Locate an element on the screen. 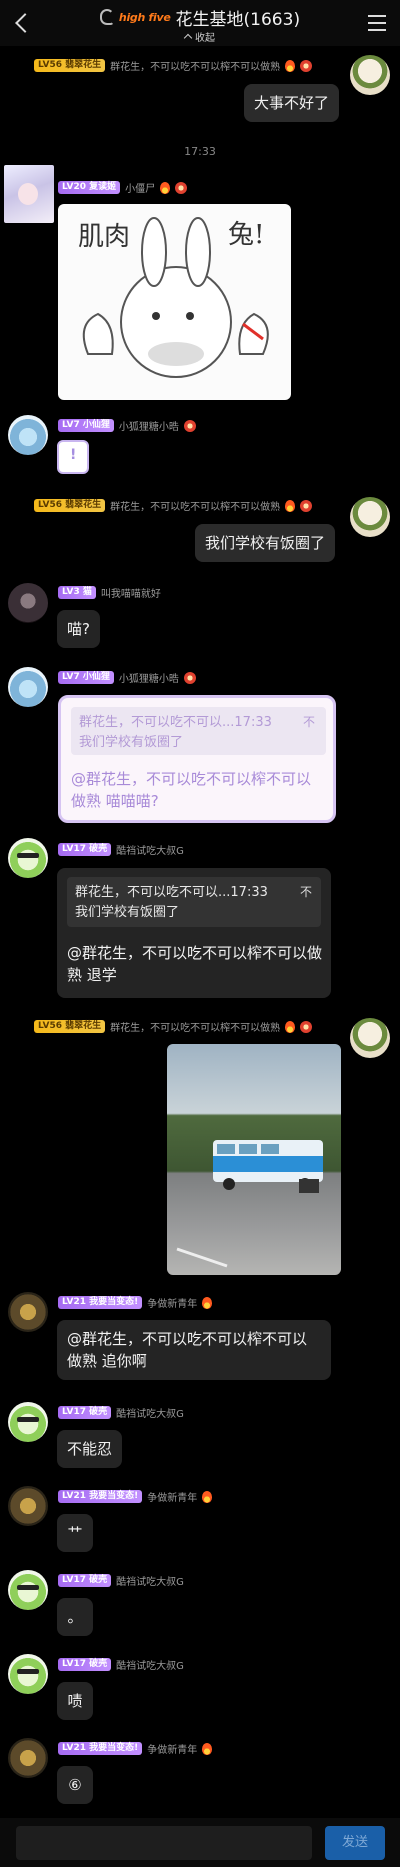  collapse-toggle: 收起 is located at coordinates (200, 36).